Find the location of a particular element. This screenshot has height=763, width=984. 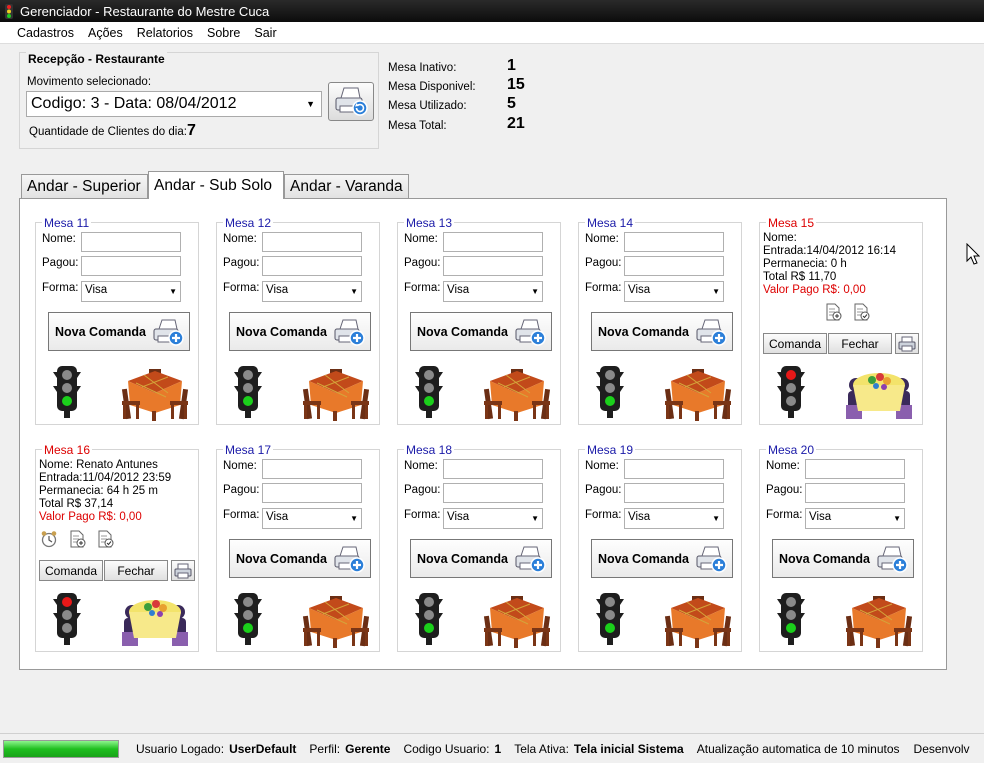

nome-label: Nome: is located at coordinates (421, 239).